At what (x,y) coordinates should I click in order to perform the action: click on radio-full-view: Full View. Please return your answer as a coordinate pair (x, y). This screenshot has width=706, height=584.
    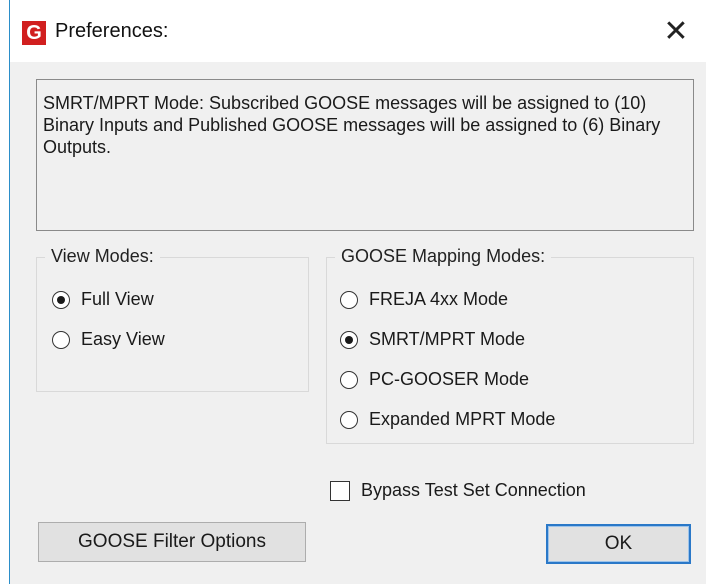
    Looking at the image, I should click on (103, 299).